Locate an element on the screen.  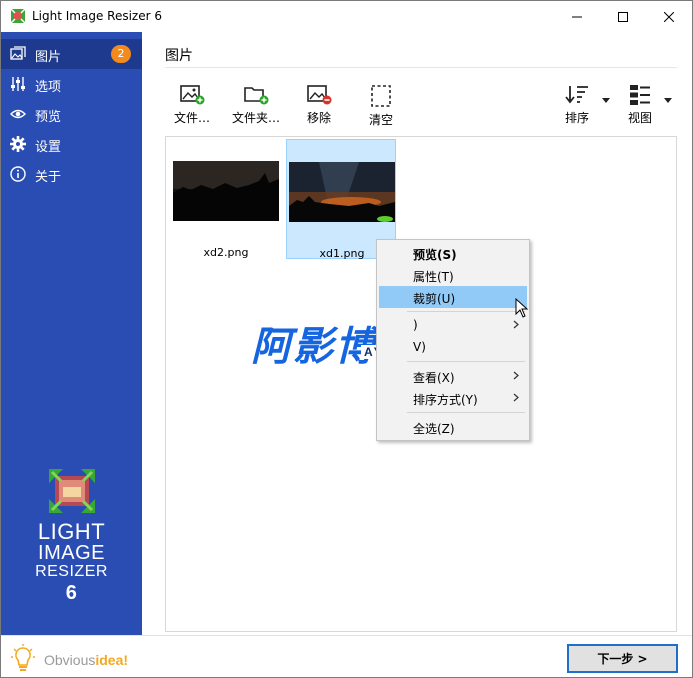
sort-icon is located at coordinates (576, 95).